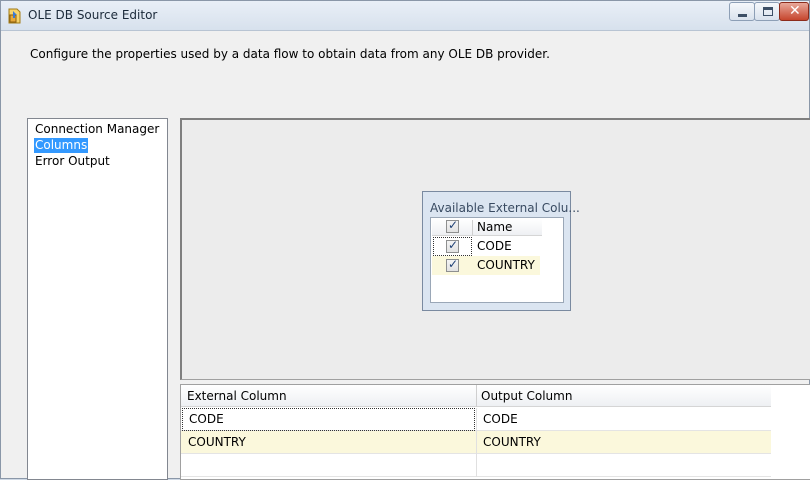  Describe the element at coordinates (742, 11) in the screenshot. I see `minimize-button` at that location.